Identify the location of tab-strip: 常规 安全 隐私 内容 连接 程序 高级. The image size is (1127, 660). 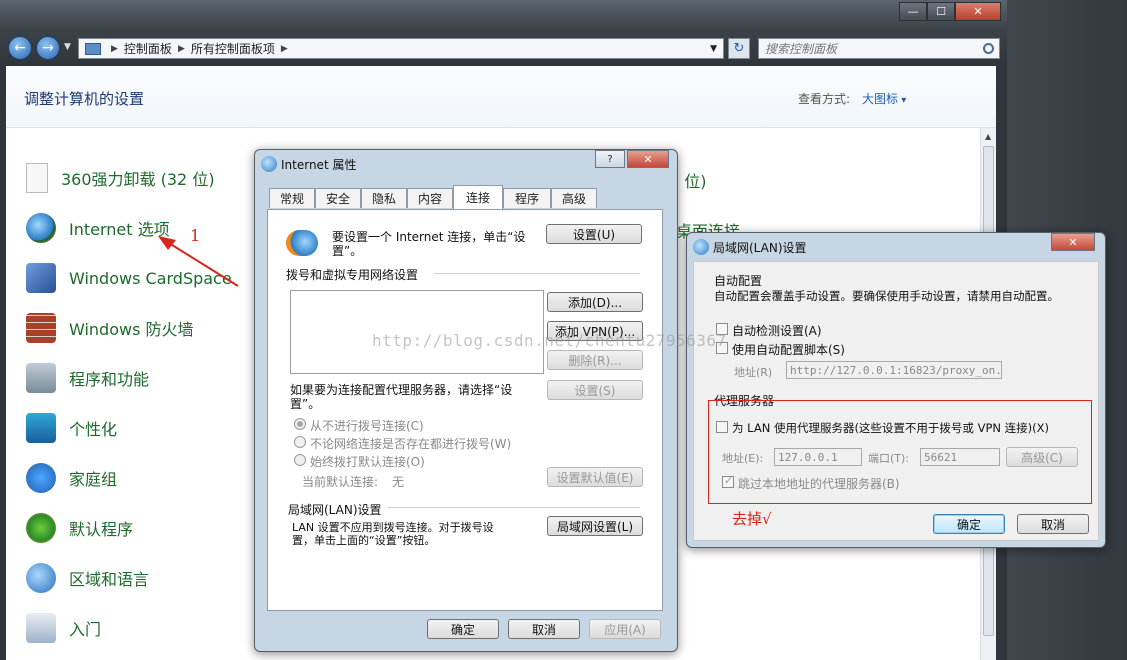
(469, 197).